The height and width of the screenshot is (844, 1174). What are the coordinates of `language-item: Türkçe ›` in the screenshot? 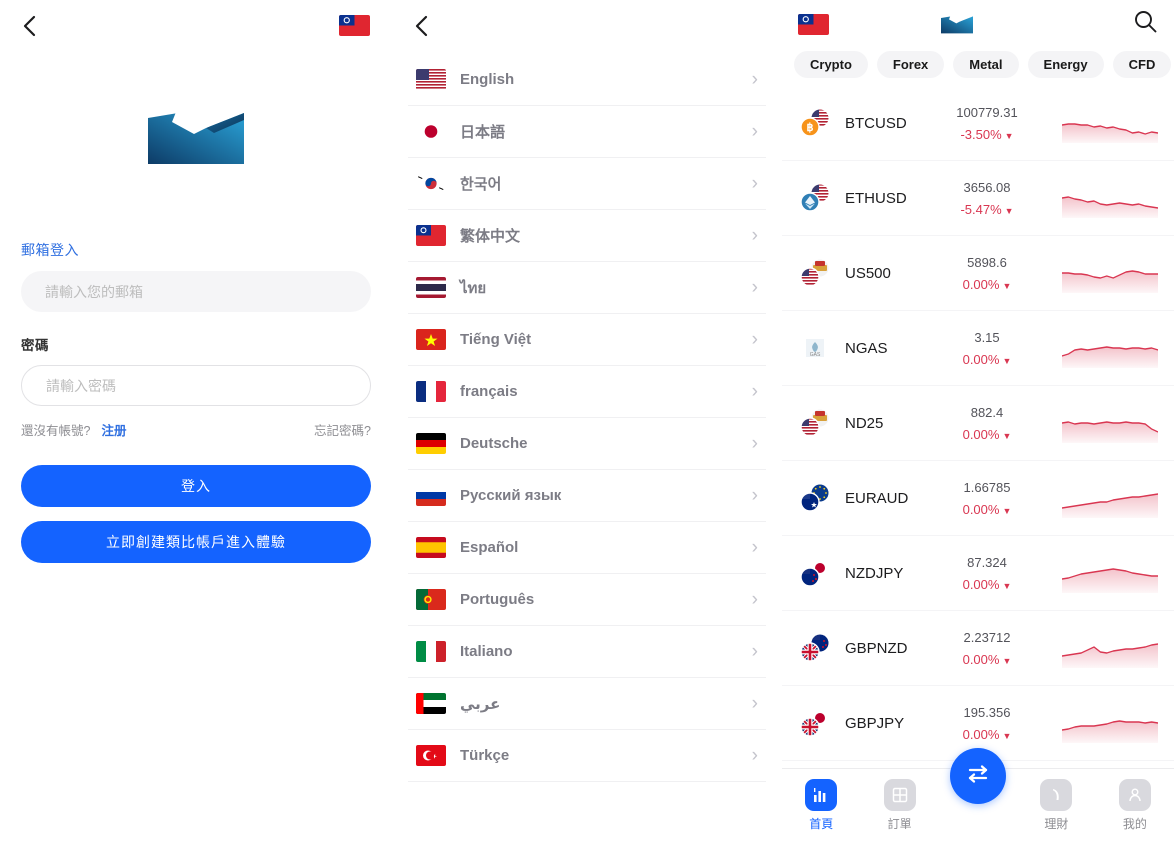 It's located at (587, 756).